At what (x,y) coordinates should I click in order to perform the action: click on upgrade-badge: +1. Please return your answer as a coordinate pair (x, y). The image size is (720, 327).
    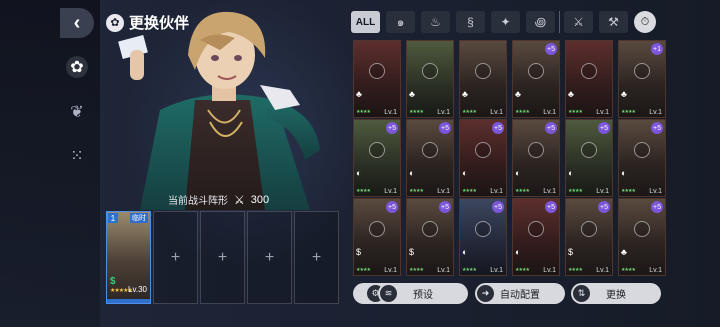
    Looking at the image, I should click on (657, 49).